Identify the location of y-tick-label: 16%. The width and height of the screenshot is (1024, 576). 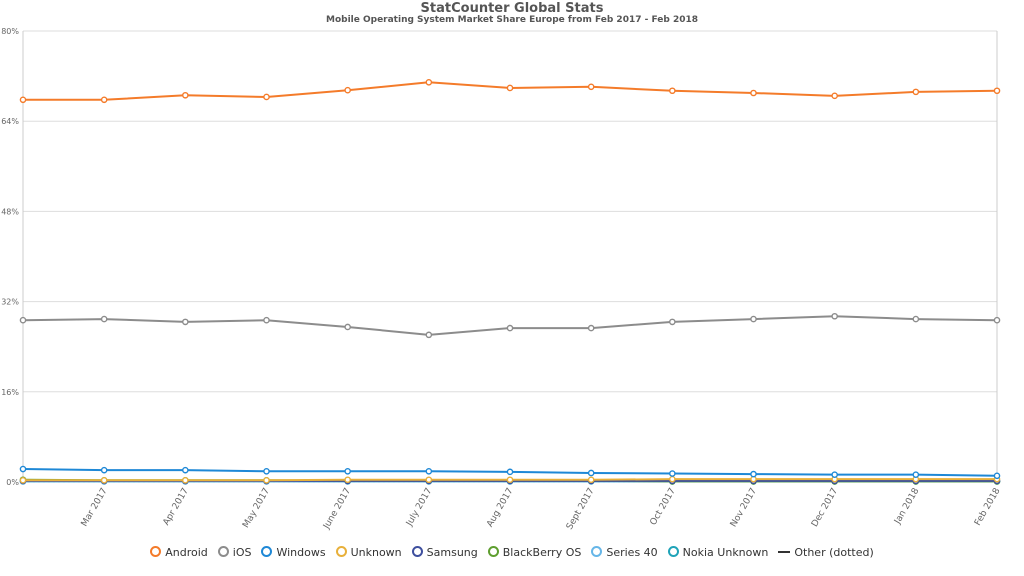
(10, 392).